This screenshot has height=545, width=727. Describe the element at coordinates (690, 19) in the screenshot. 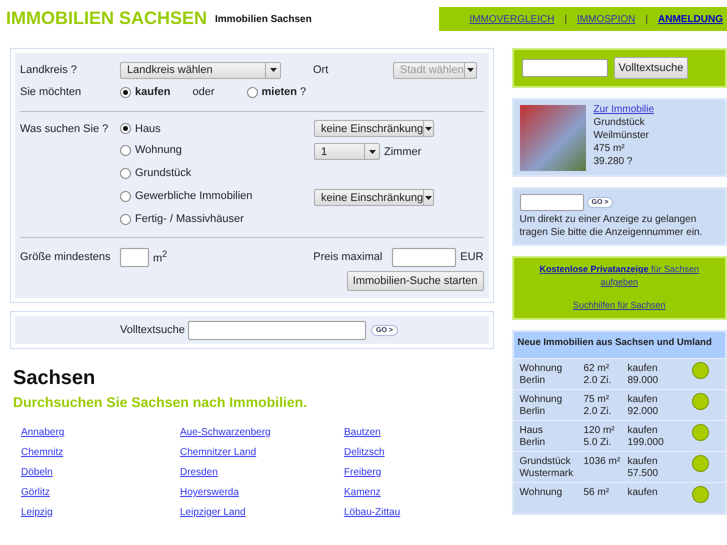

I see `nav-link: ANMELDUNG` at that location.